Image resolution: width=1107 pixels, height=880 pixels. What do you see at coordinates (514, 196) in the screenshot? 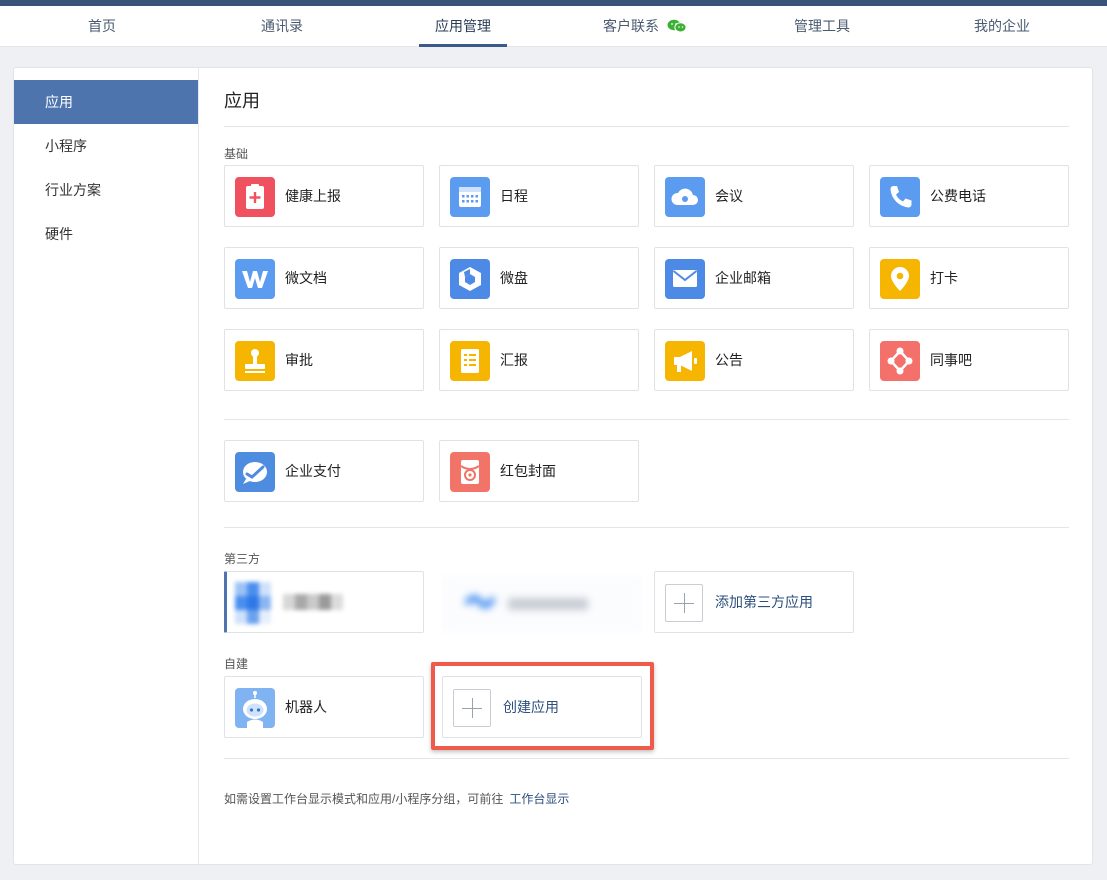
I see `app-label: 日程` at bounding box center [514, 196].